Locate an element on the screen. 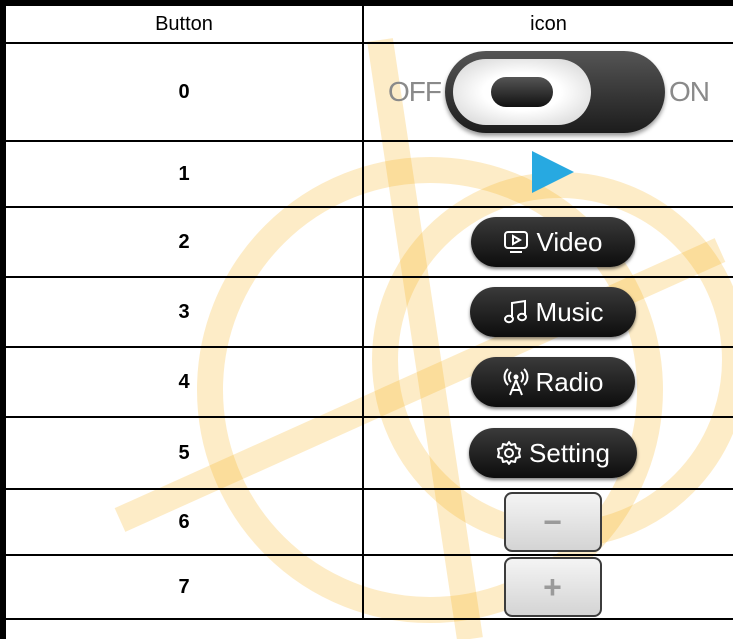 This screenshot has width=733, height=639. toggle-knob is located at coordinates (522, 92).